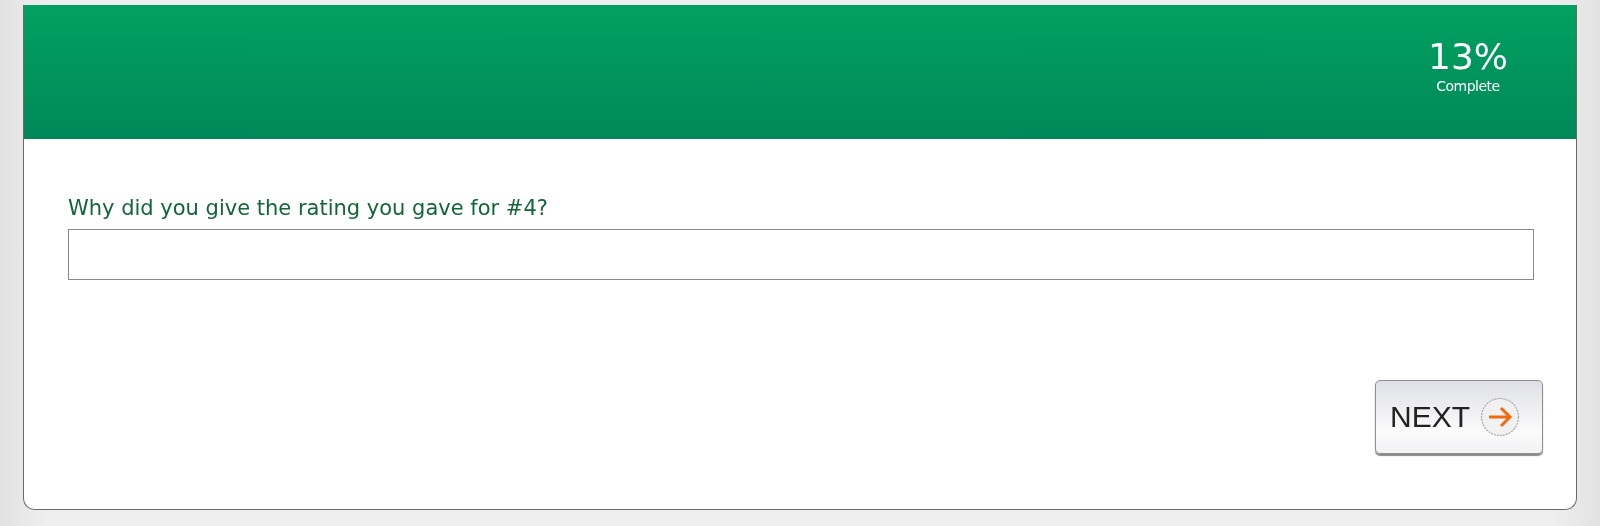  I want to click on progress-caption: Complete, so click(1468, 86).